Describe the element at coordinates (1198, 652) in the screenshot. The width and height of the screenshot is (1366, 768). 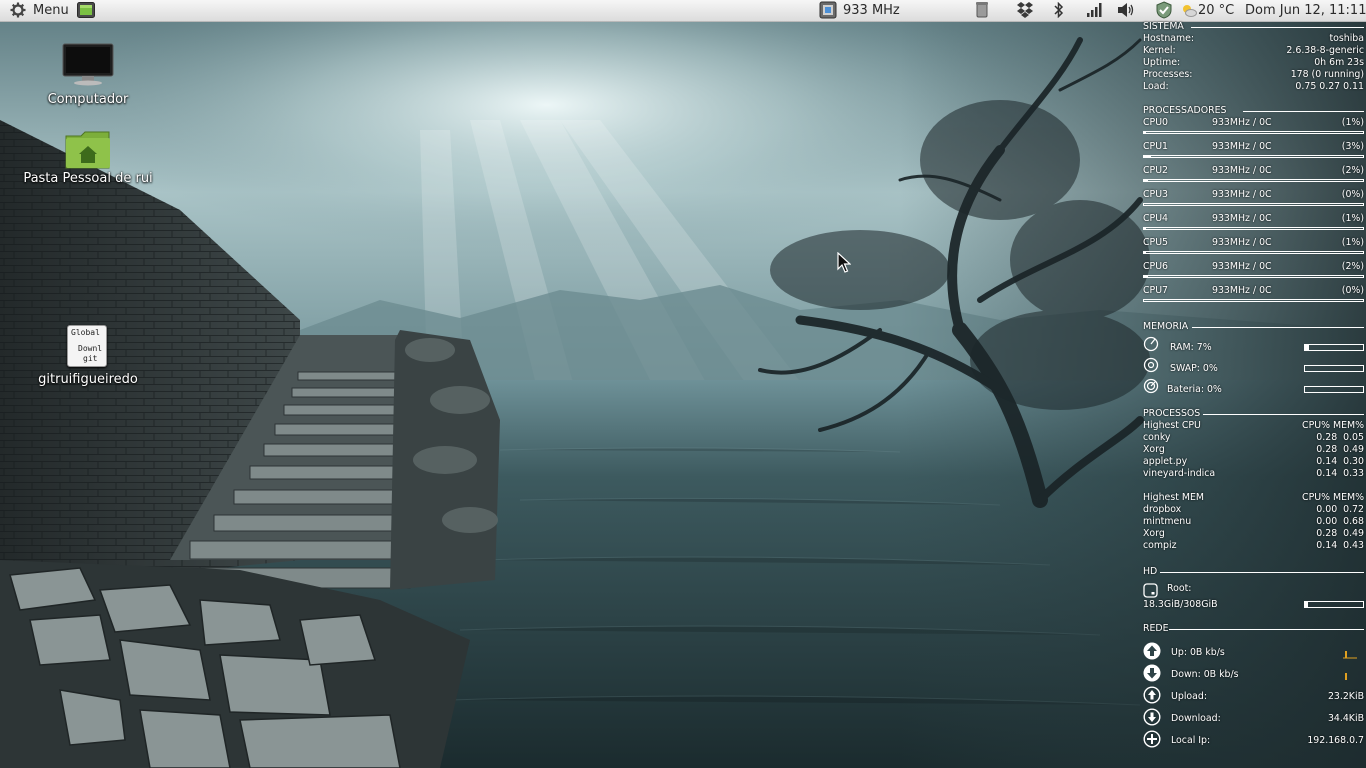
I see `net-up-speed: Up: 0B kb/s` at that location.